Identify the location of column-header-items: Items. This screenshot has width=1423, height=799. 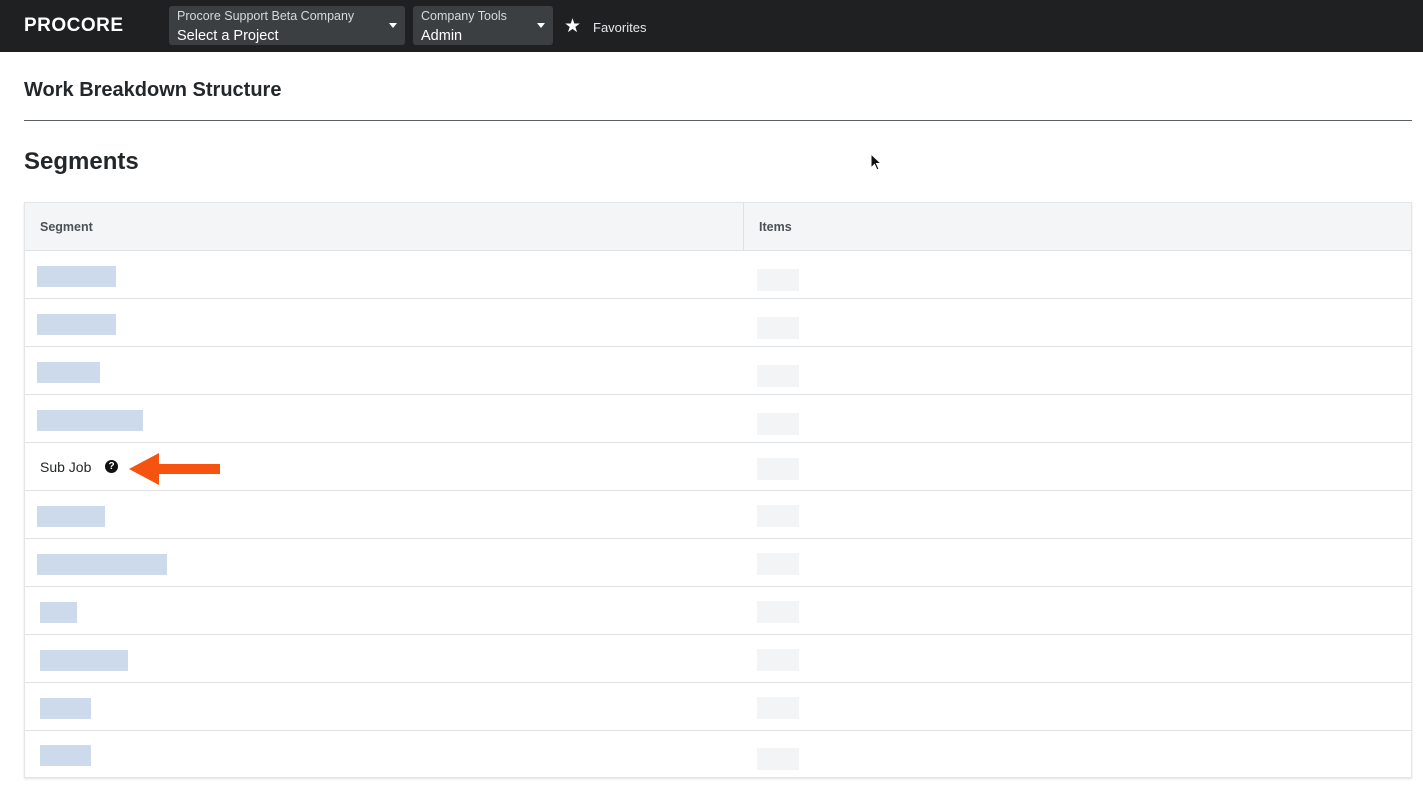
(775, 227).